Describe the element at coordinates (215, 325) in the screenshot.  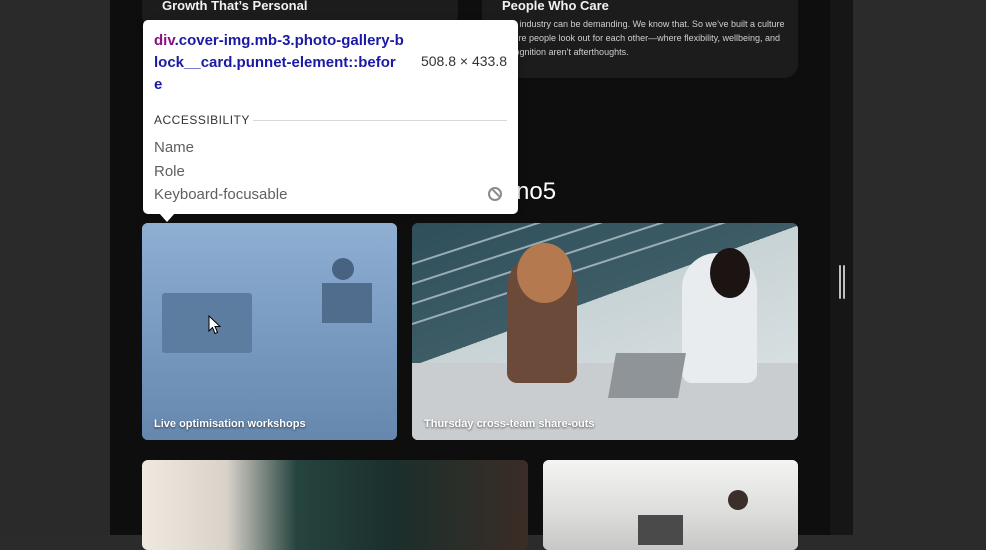
I see `mouse-cursor-icon` at that location.